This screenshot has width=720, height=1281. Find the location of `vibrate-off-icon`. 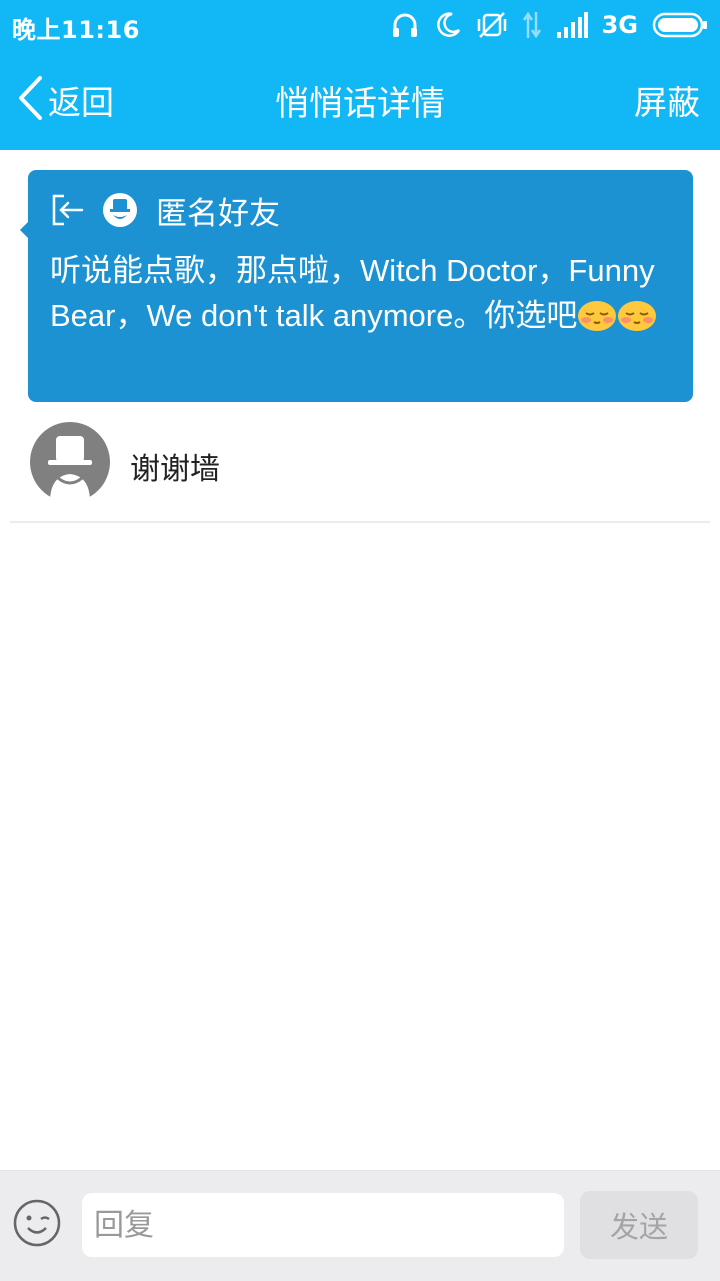

vibrate-off-icon is located at coordinates (492, 25).